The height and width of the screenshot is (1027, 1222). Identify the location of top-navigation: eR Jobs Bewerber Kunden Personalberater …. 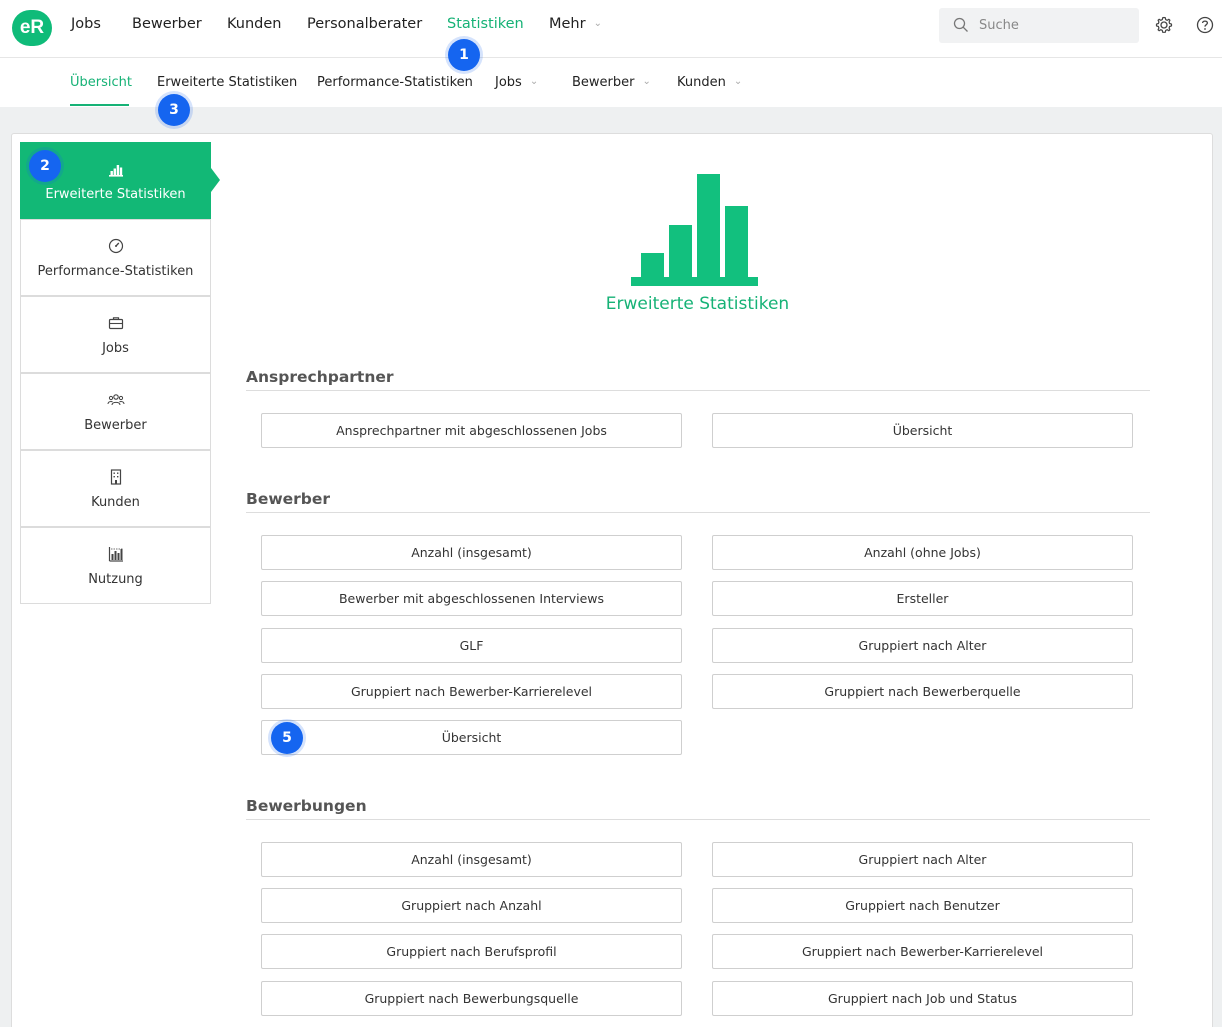
(611, 29).